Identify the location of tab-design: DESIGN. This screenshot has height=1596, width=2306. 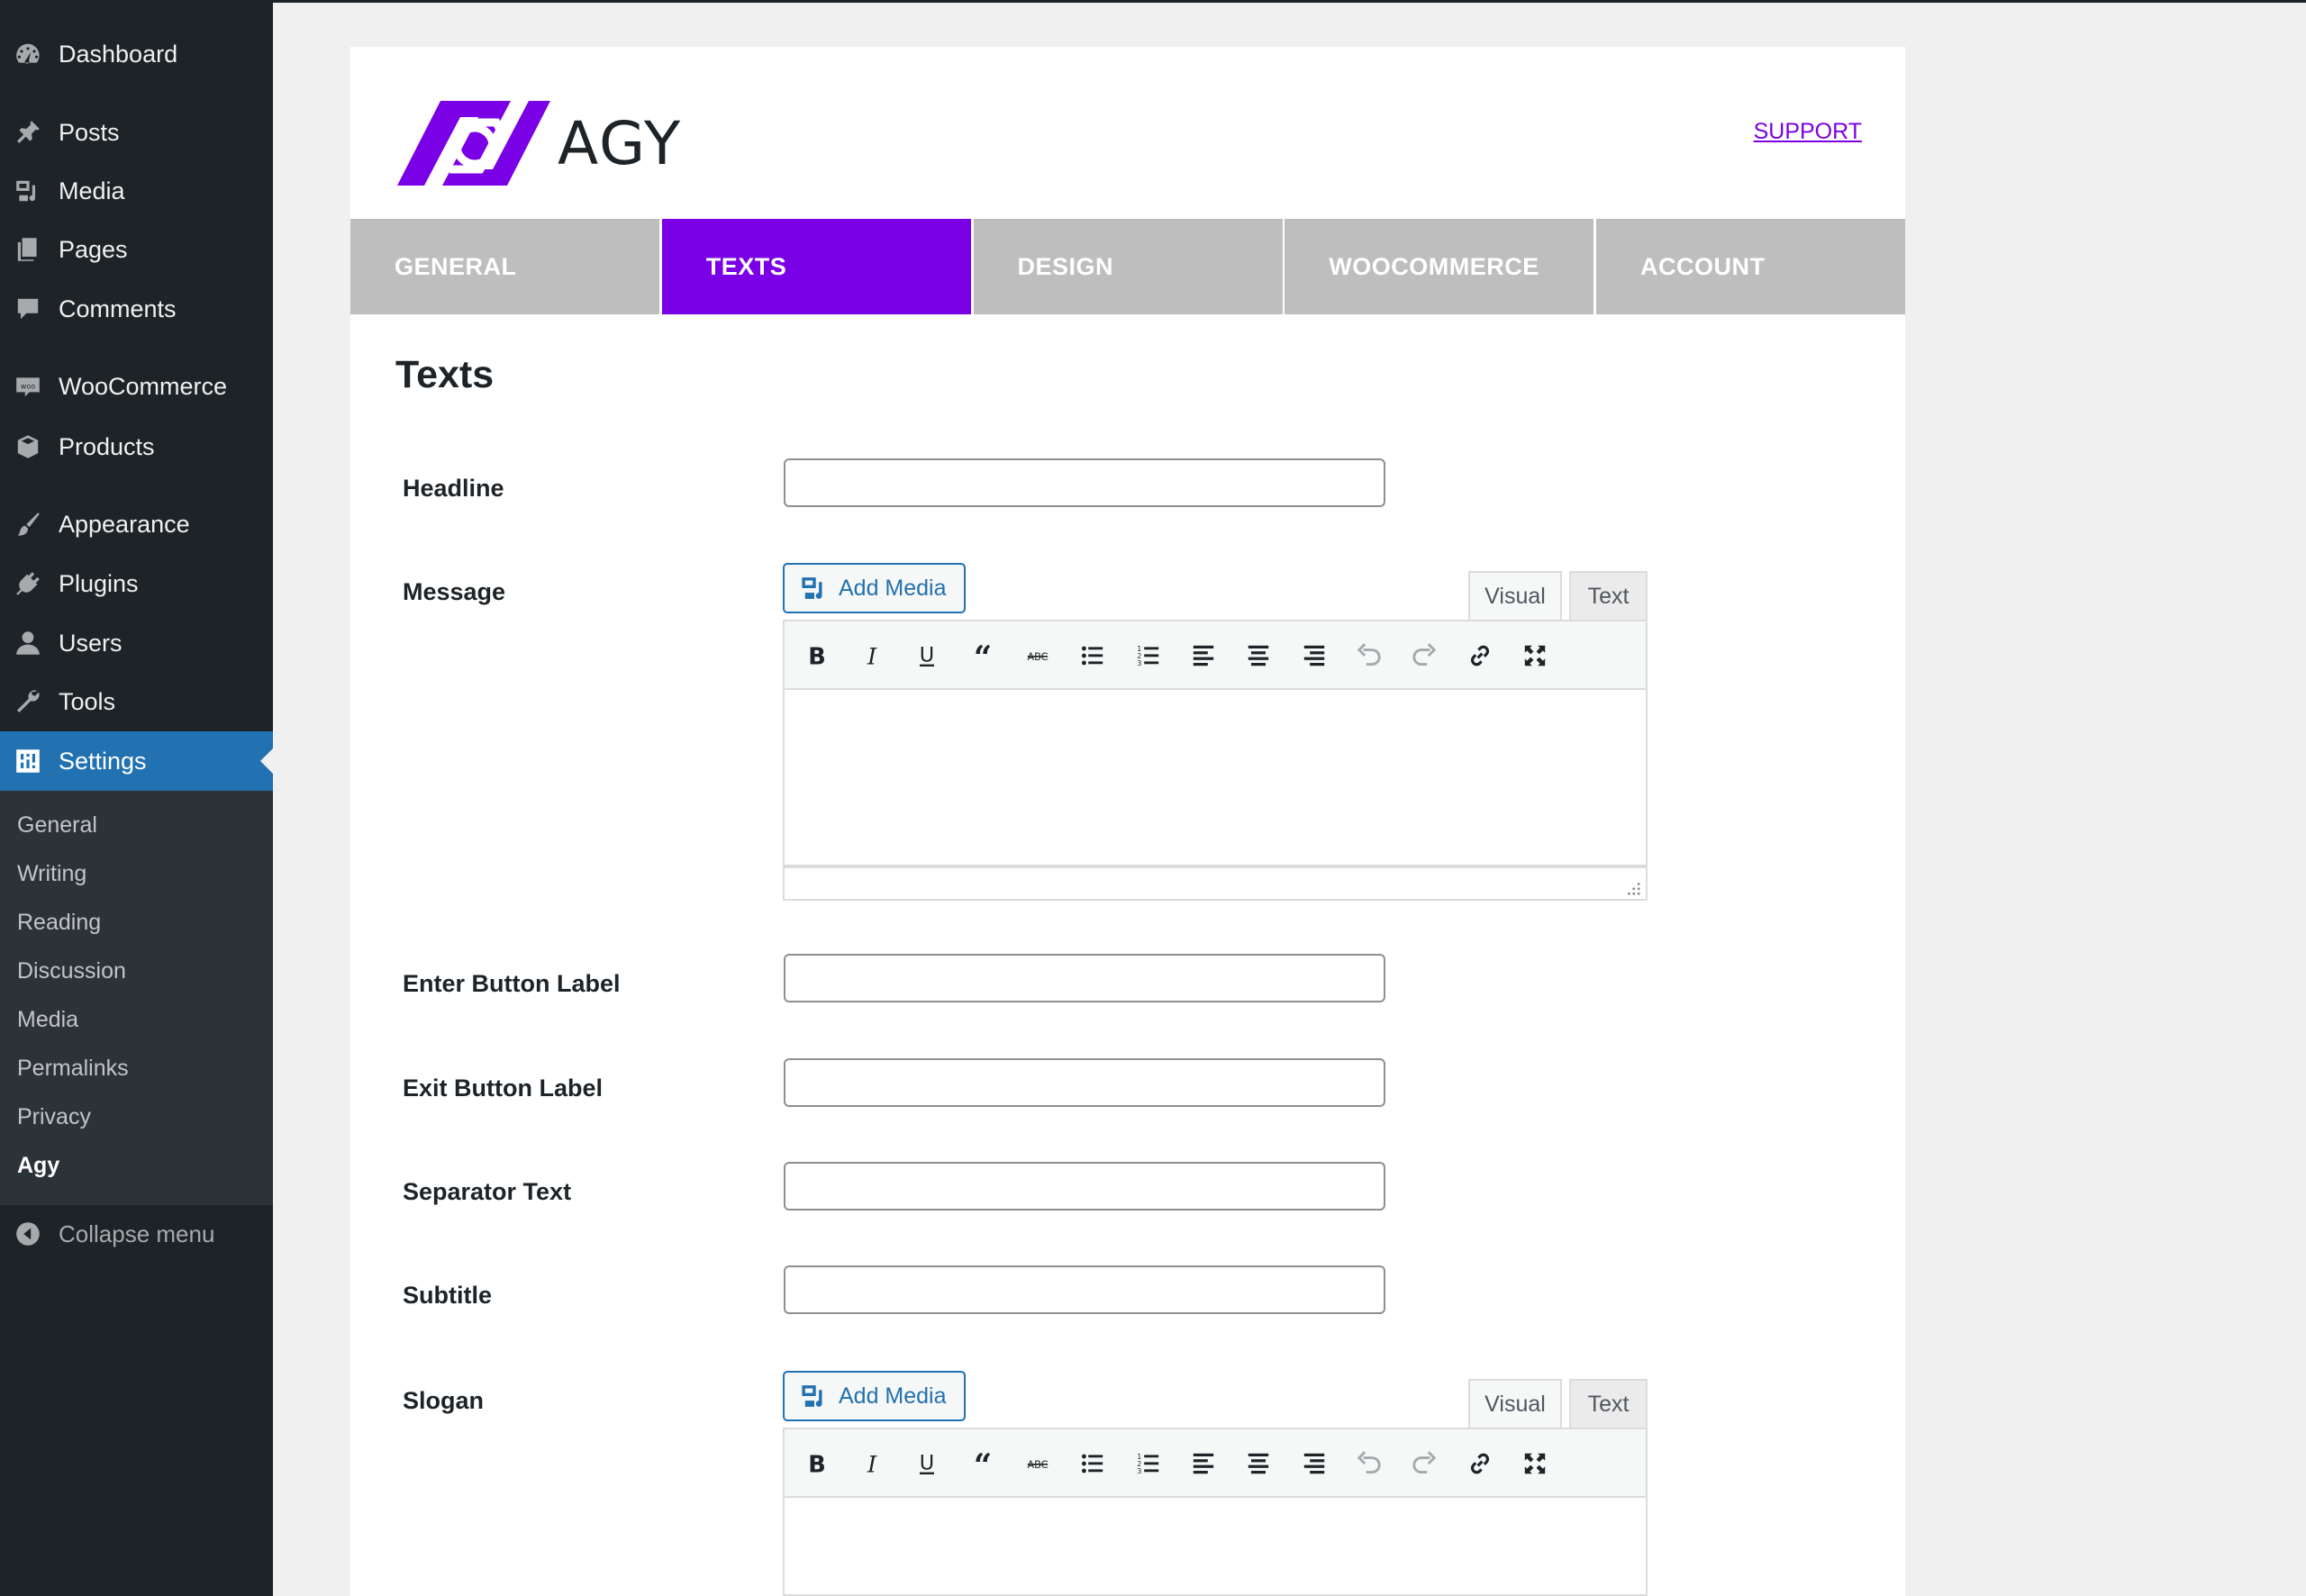
(1128, 266).